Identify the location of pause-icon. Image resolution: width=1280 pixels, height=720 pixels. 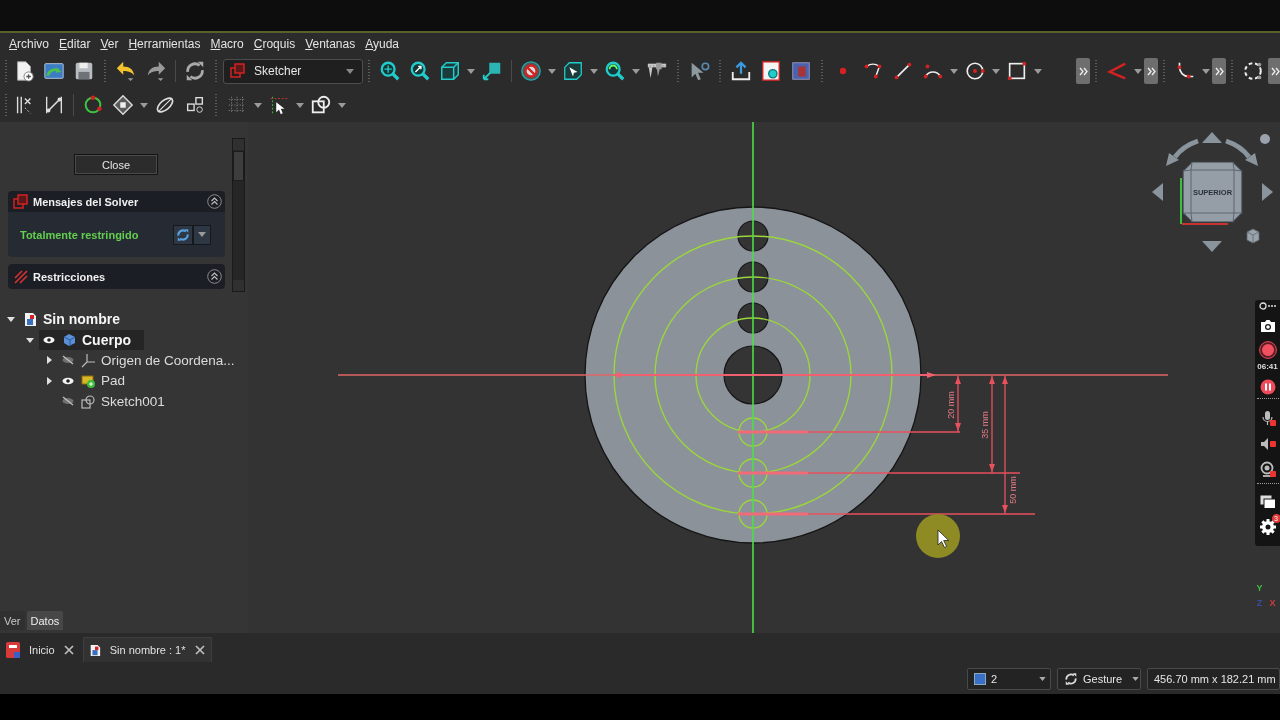
(1267, 387).